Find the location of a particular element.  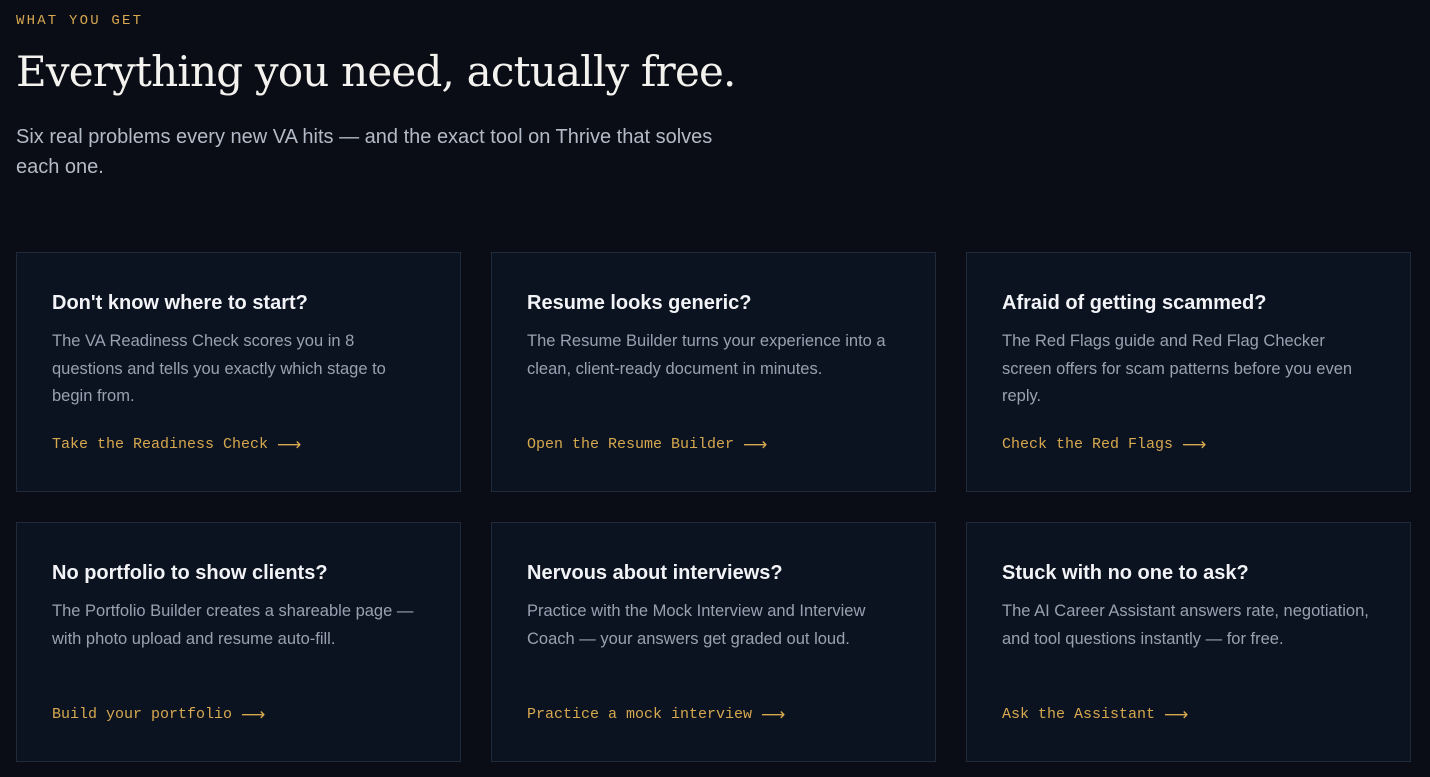

link-label: Take the Readiness Check is located at coordinates (160, 444).